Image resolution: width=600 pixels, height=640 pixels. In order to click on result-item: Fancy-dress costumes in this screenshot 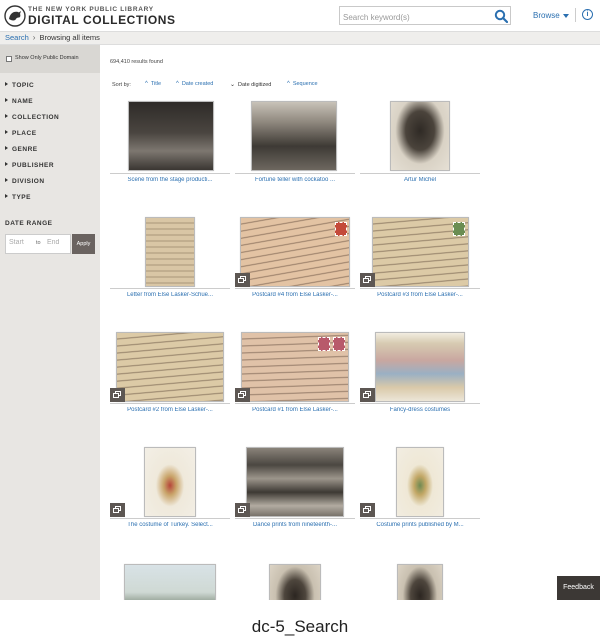, I will do `click(420, 381)`.